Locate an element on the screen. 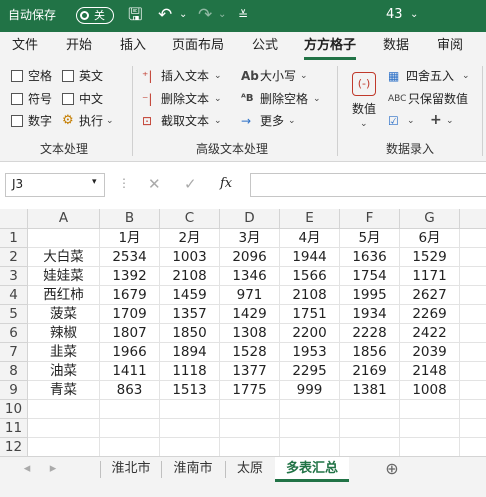  tab-page-layout: 页面布局 is located at coordinates (198, 46).